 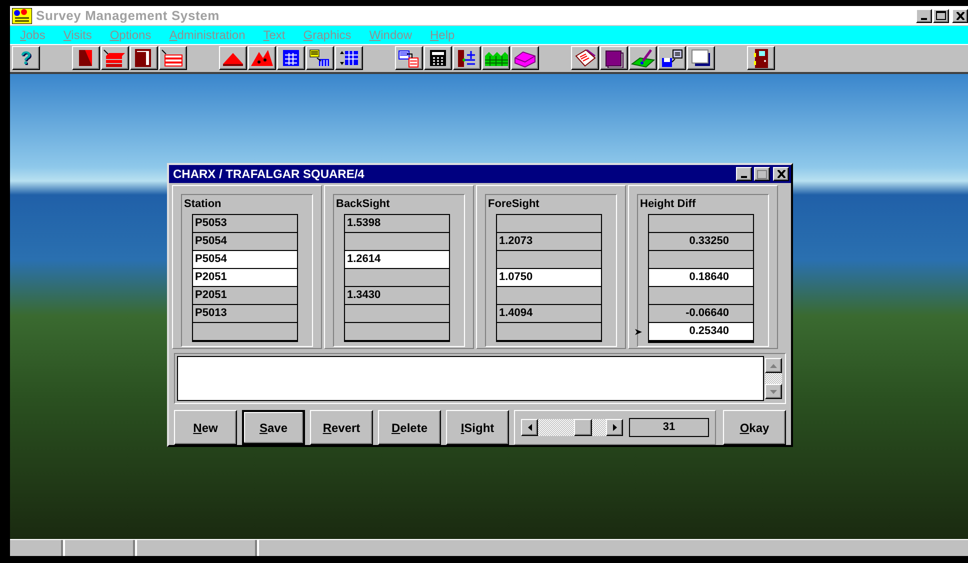 I want to click on dialog-button: Revert, so click(x=341, y=427).